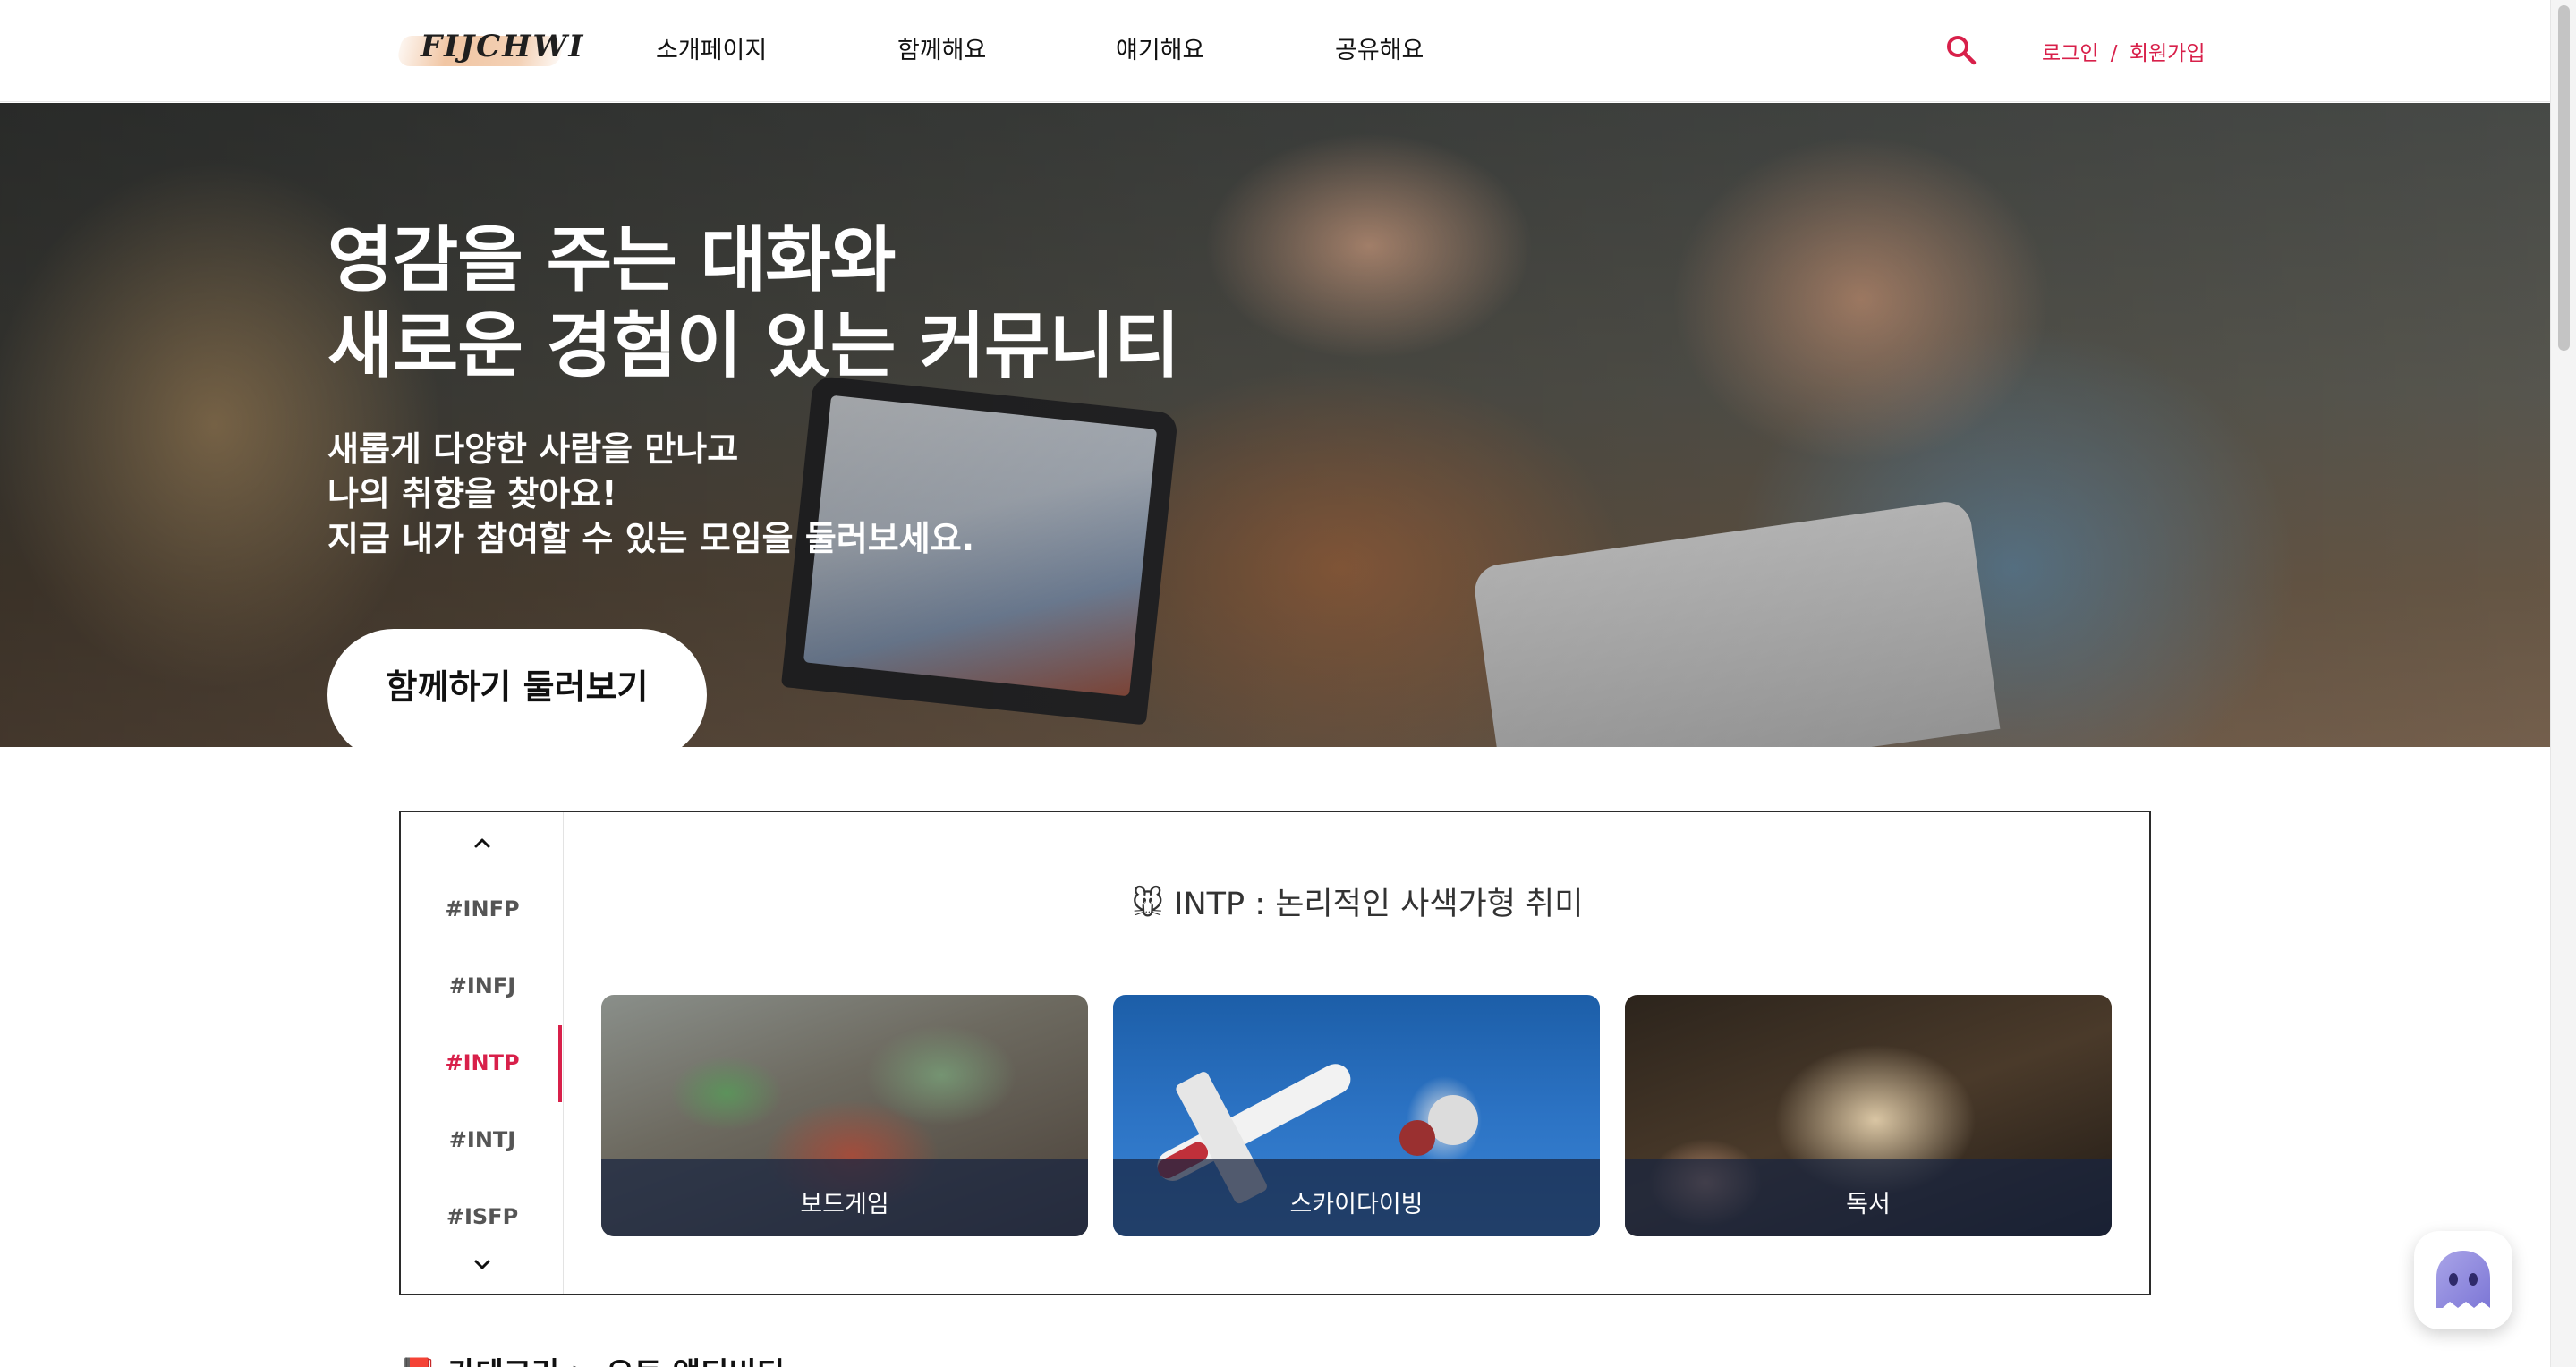 The height and width of the screenshot is (1367, 2576). I want to click on hero-subtitle-line-3: 지금 내가 참여할 수 있는 모임을 둘러보세요., so click(651, 538).